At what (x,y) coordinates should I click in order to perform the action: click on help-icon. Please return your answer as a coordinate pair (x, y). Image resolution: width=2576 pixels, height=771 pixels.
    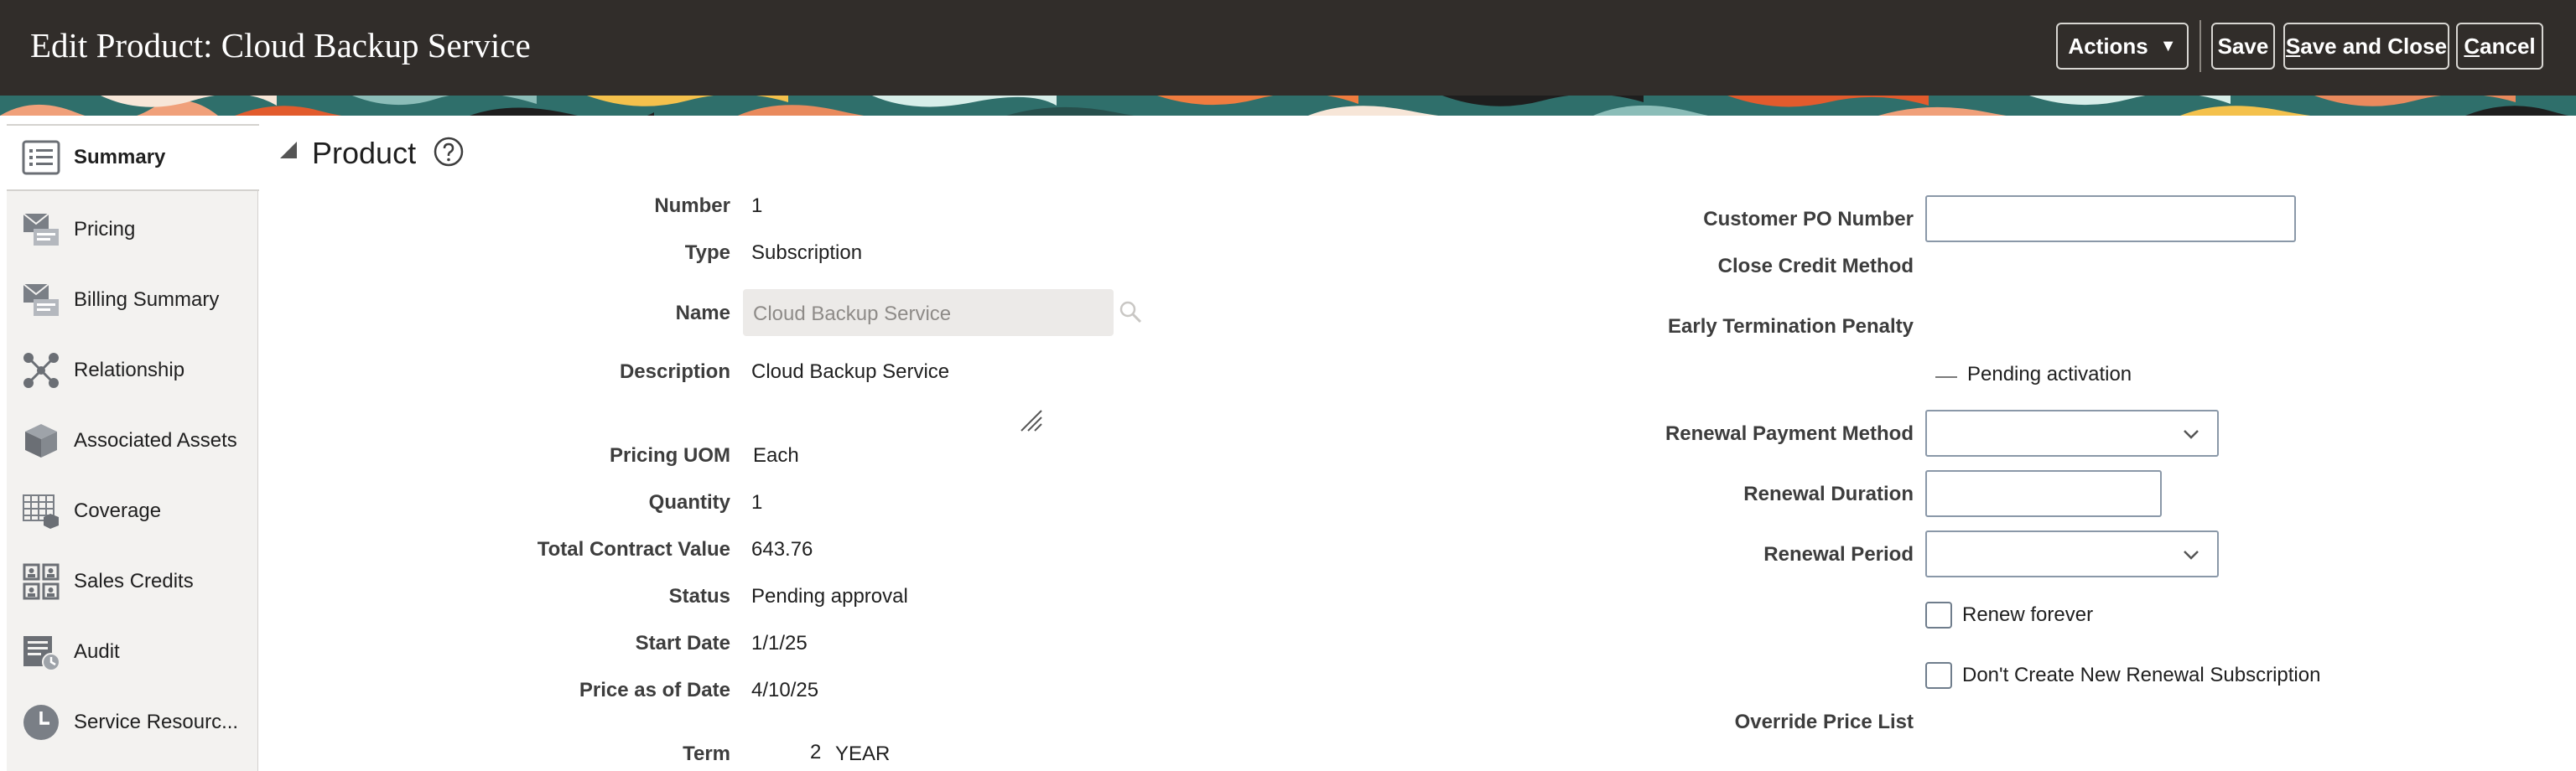
    Looking at the image, I should click on (449, 154).